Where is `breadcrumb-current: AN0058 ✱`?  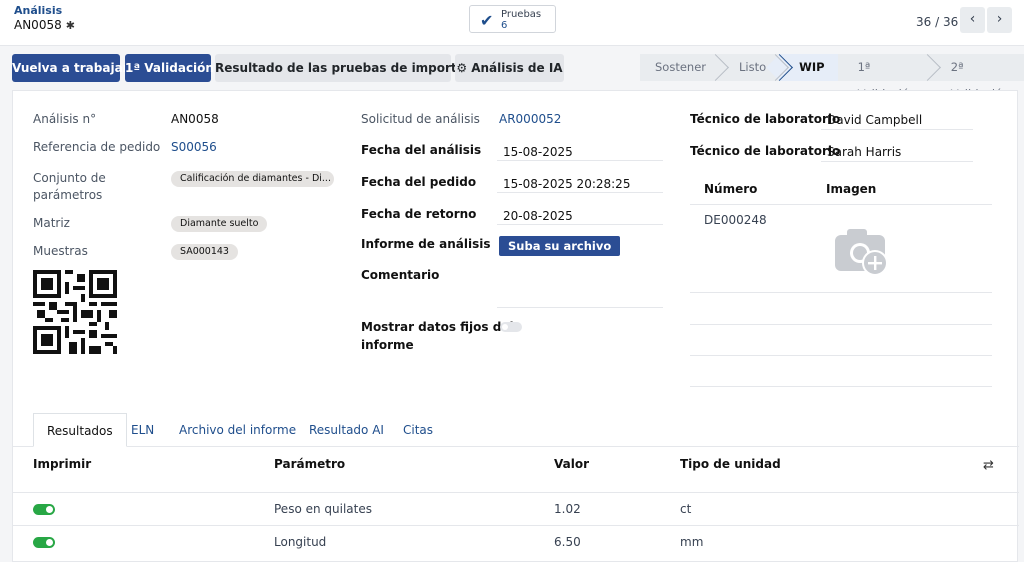 breadcrumb-current: AN0058 ✱ is located at coordinates (44, 25).